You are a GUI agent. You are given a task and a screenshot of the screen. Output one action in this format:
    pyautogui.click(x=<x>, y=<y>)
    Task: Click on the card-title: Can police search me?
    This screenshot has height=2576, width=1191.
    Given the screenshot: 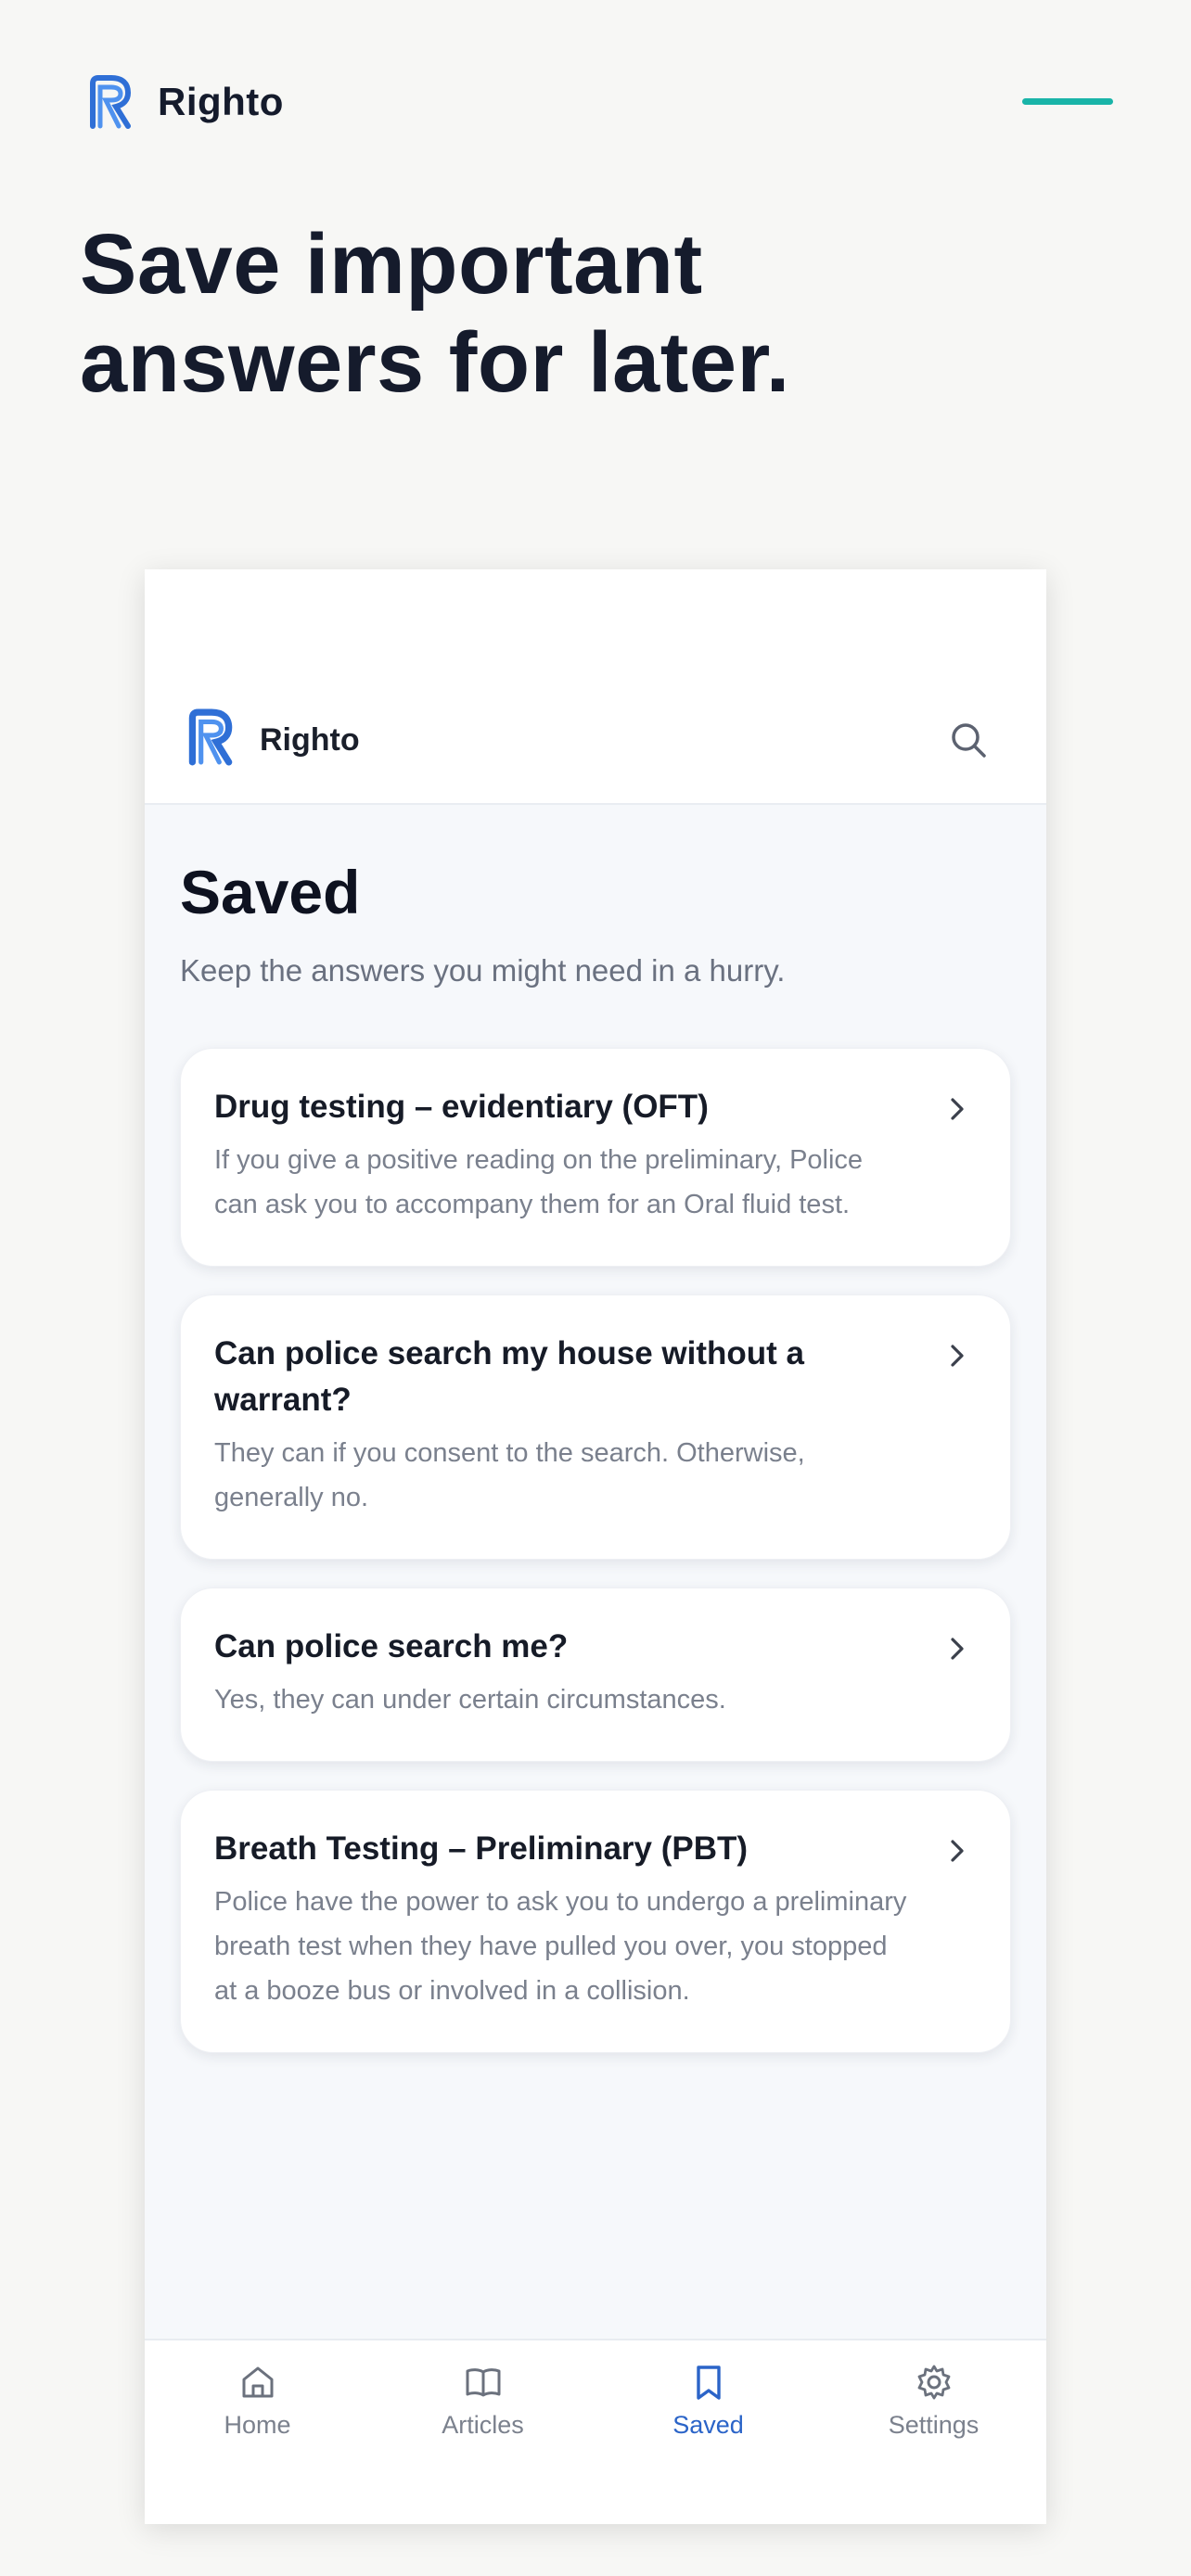 What is the action you would take?
    pyautogui.click(x=391, y=1646)
    